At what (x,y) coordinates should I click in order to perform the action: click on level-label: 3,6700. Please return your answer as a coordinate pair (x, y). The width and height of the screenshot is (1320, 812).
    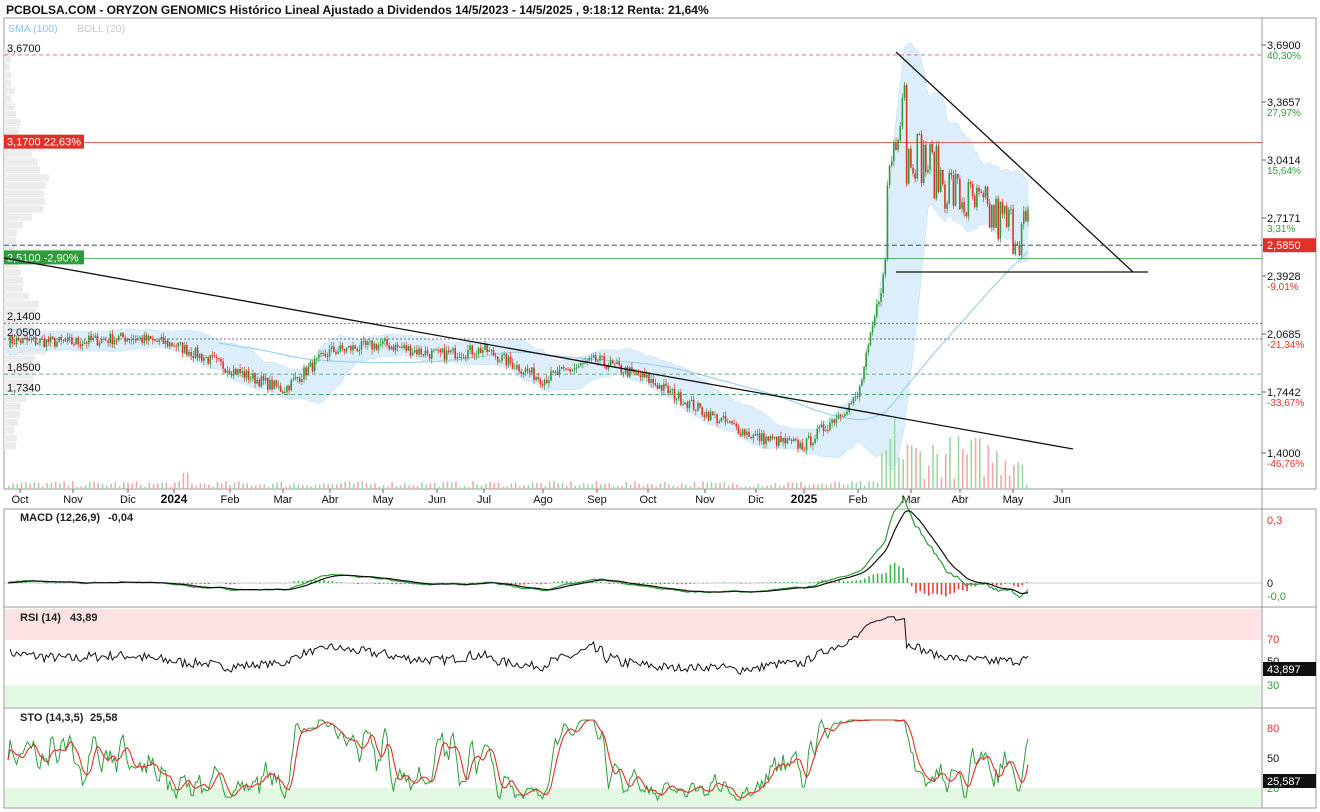
    Looking at the image, I should click on (24, 49).